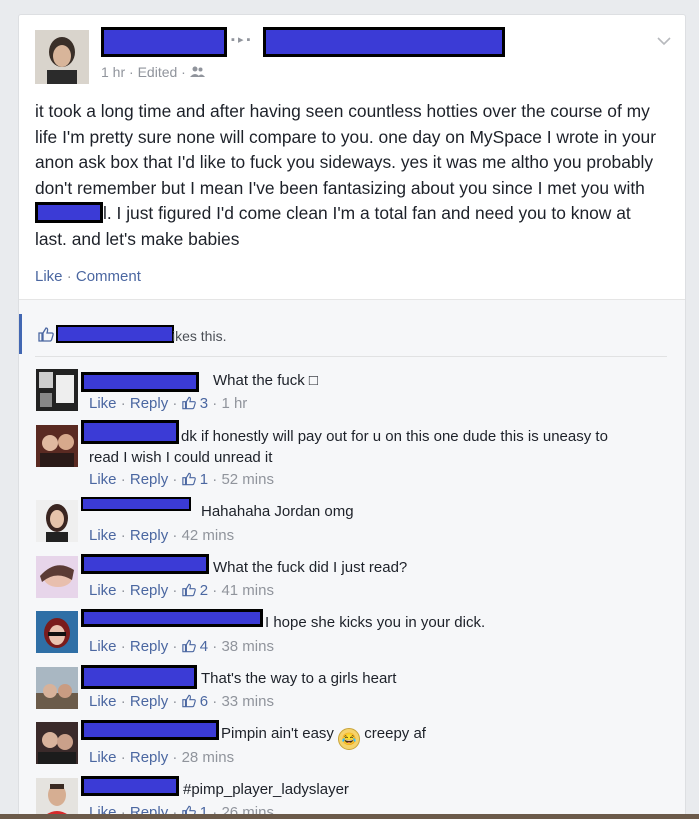 This screenshot has height=819, width=699. I want to click on like-button: Like, so click(49, 276).